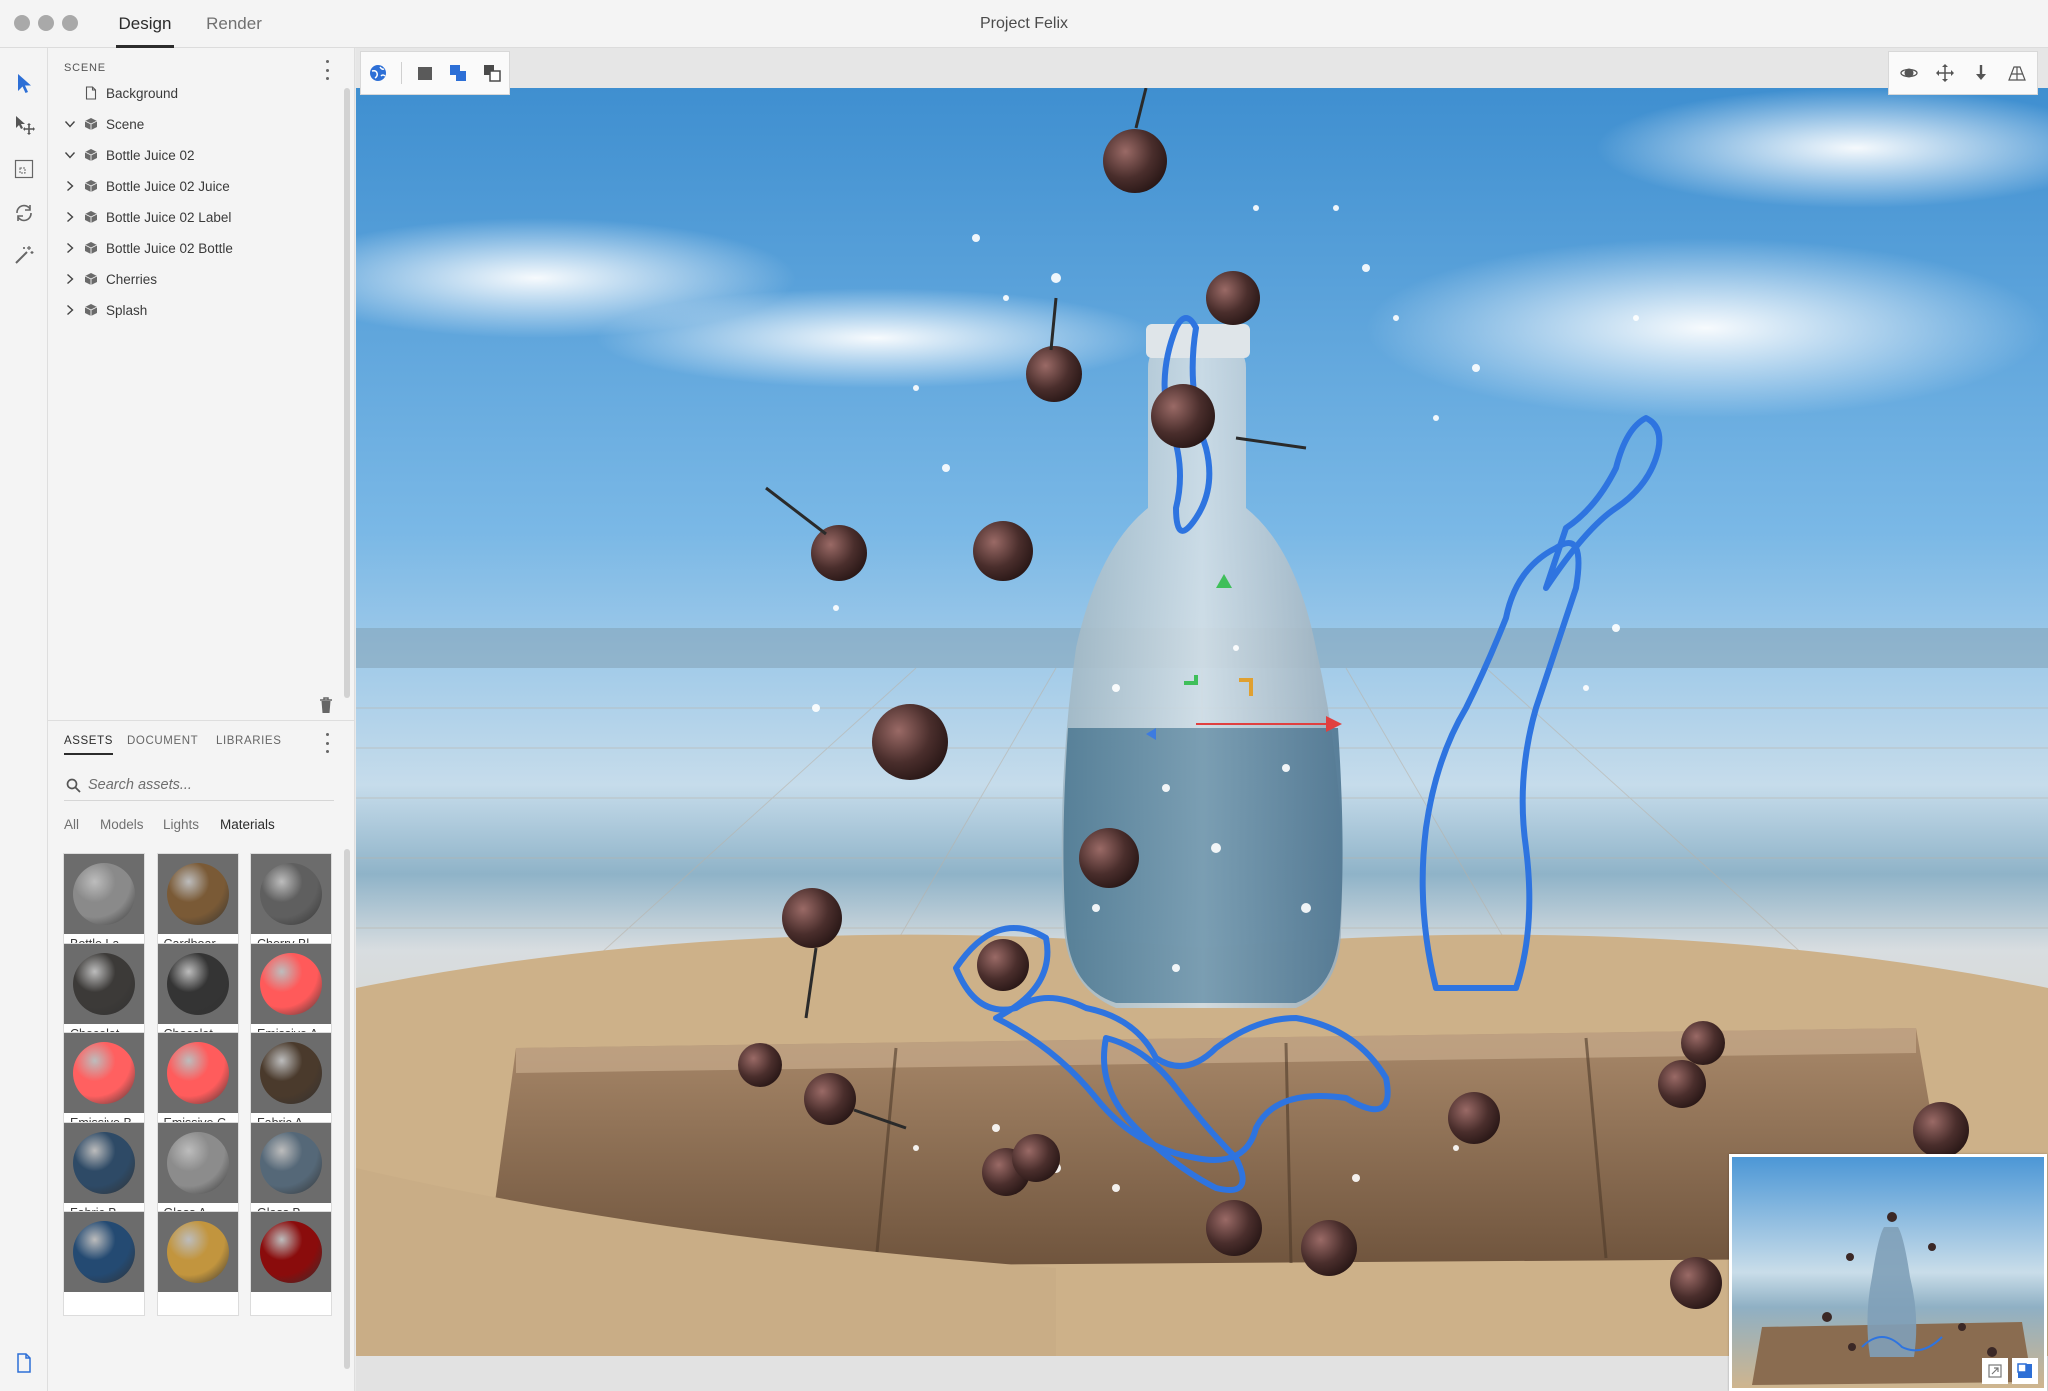 The image size is (2048, 1391). Describe the element at coordinates (169, 248) in the screenshot. I see `scene-item-label: Bottle Juice 02 Bottle` at that location.